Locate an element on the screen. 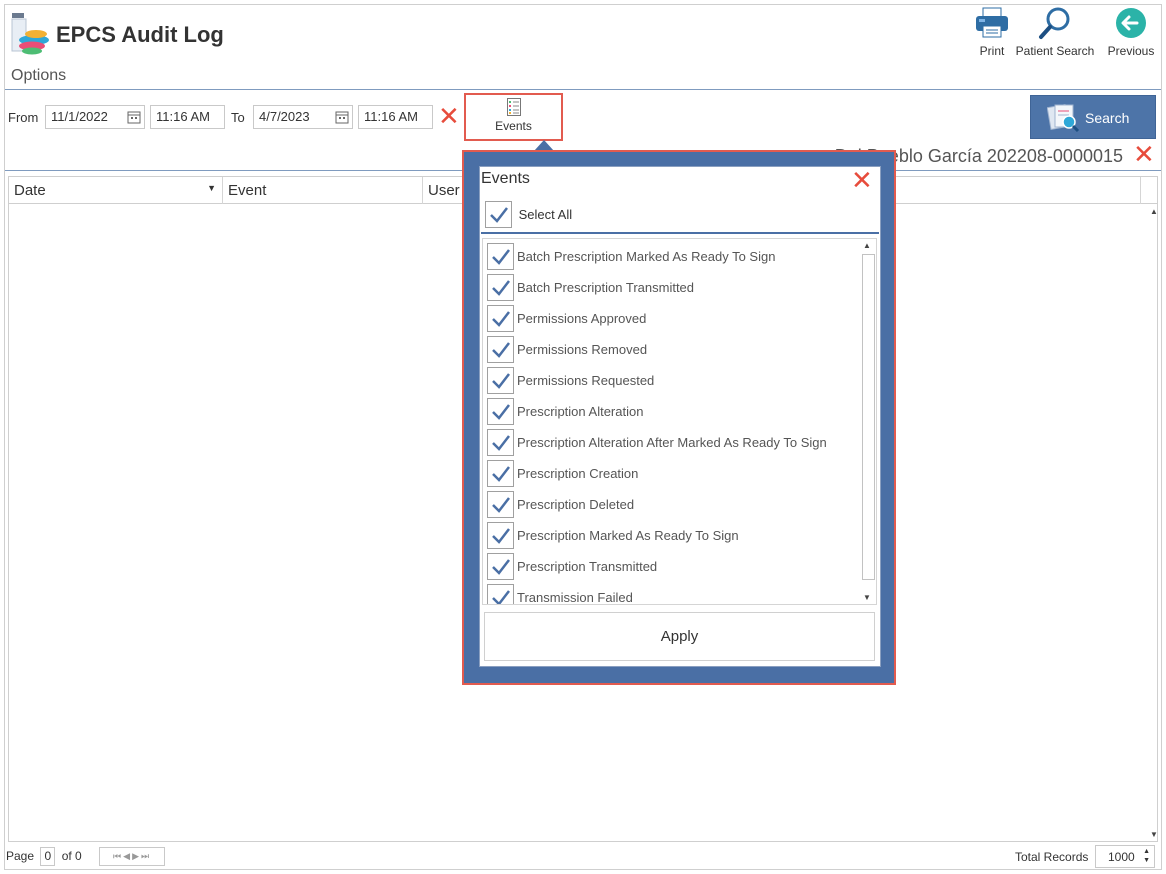 The width and height of the screenshot is (1166, 874). page-count: of 0 is located at coordinates (71, 856).